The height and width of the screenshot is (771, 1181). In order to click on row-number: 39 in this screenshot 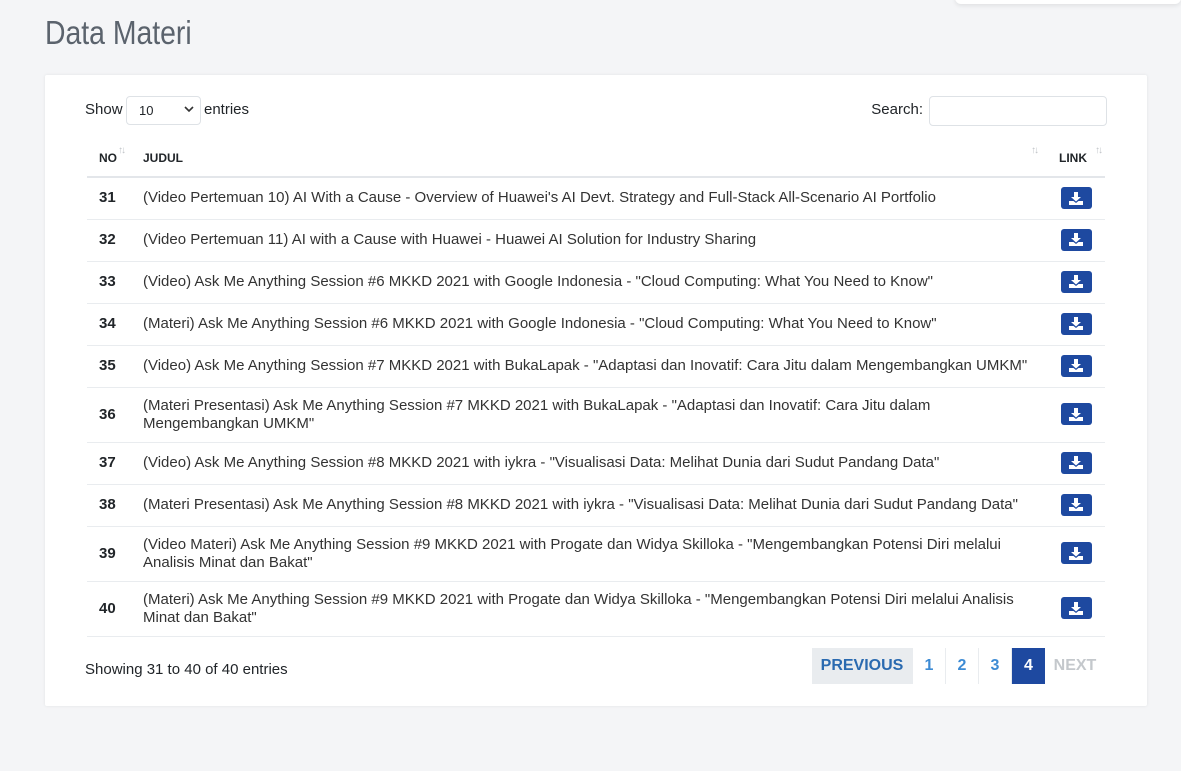, I will do `click(109, 554)`.